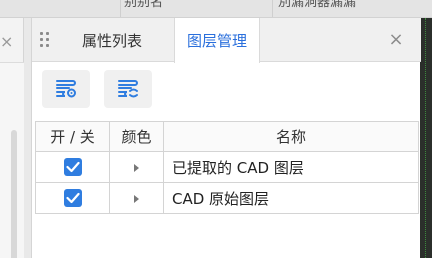  I want to click on drag-handle-icon, so click(45, 40).